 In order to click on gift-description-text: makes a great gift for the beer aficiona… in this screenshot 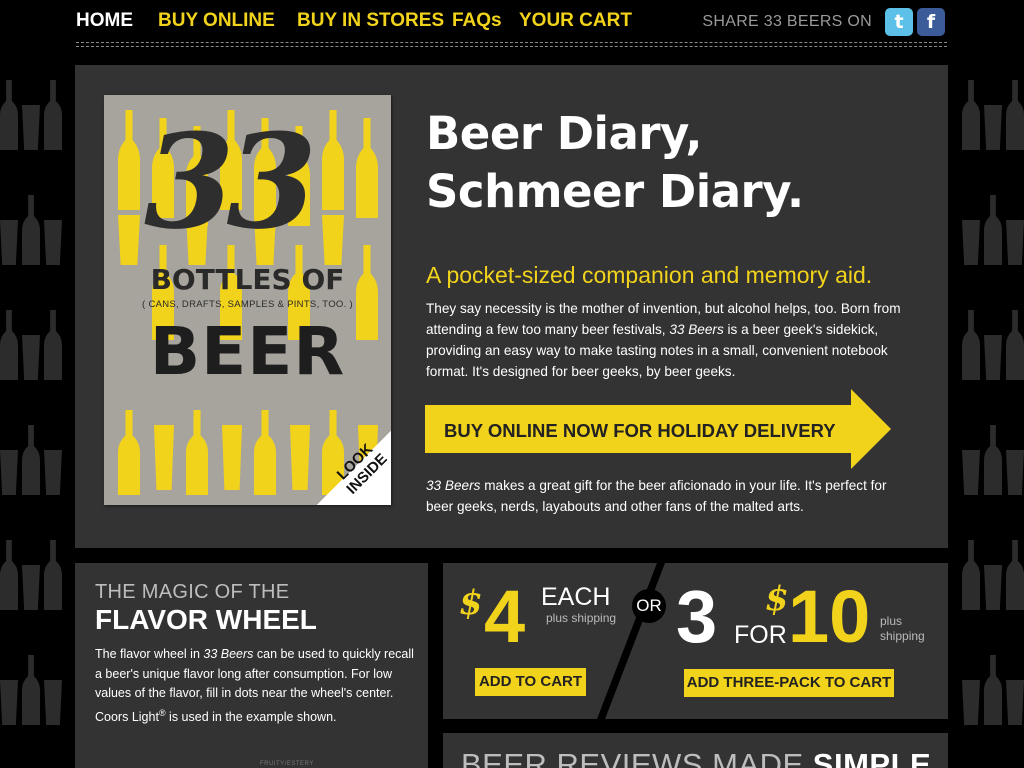, I will do `click(656, 496)`.